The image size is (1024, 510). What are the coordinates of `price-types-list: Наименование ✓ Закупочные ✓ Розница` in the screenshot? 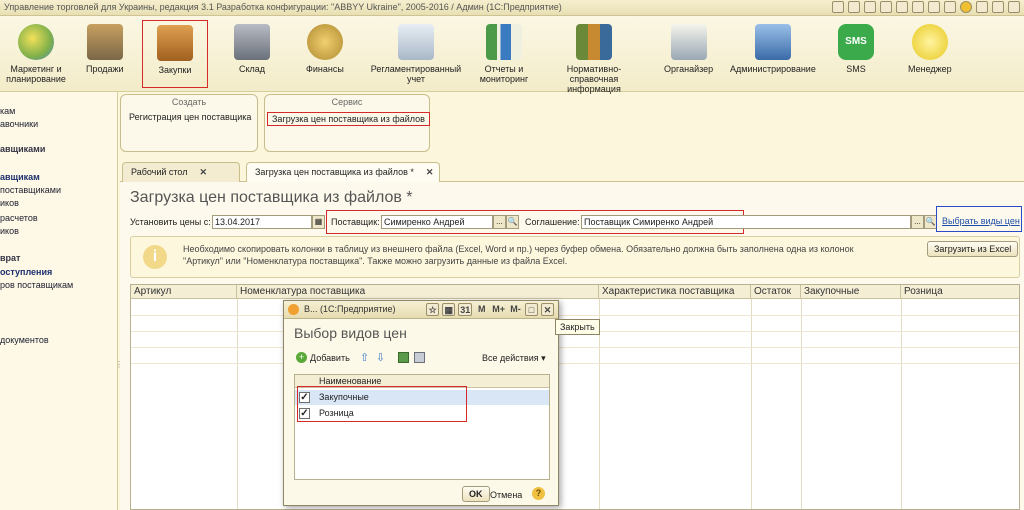 It's located at (422, 427).